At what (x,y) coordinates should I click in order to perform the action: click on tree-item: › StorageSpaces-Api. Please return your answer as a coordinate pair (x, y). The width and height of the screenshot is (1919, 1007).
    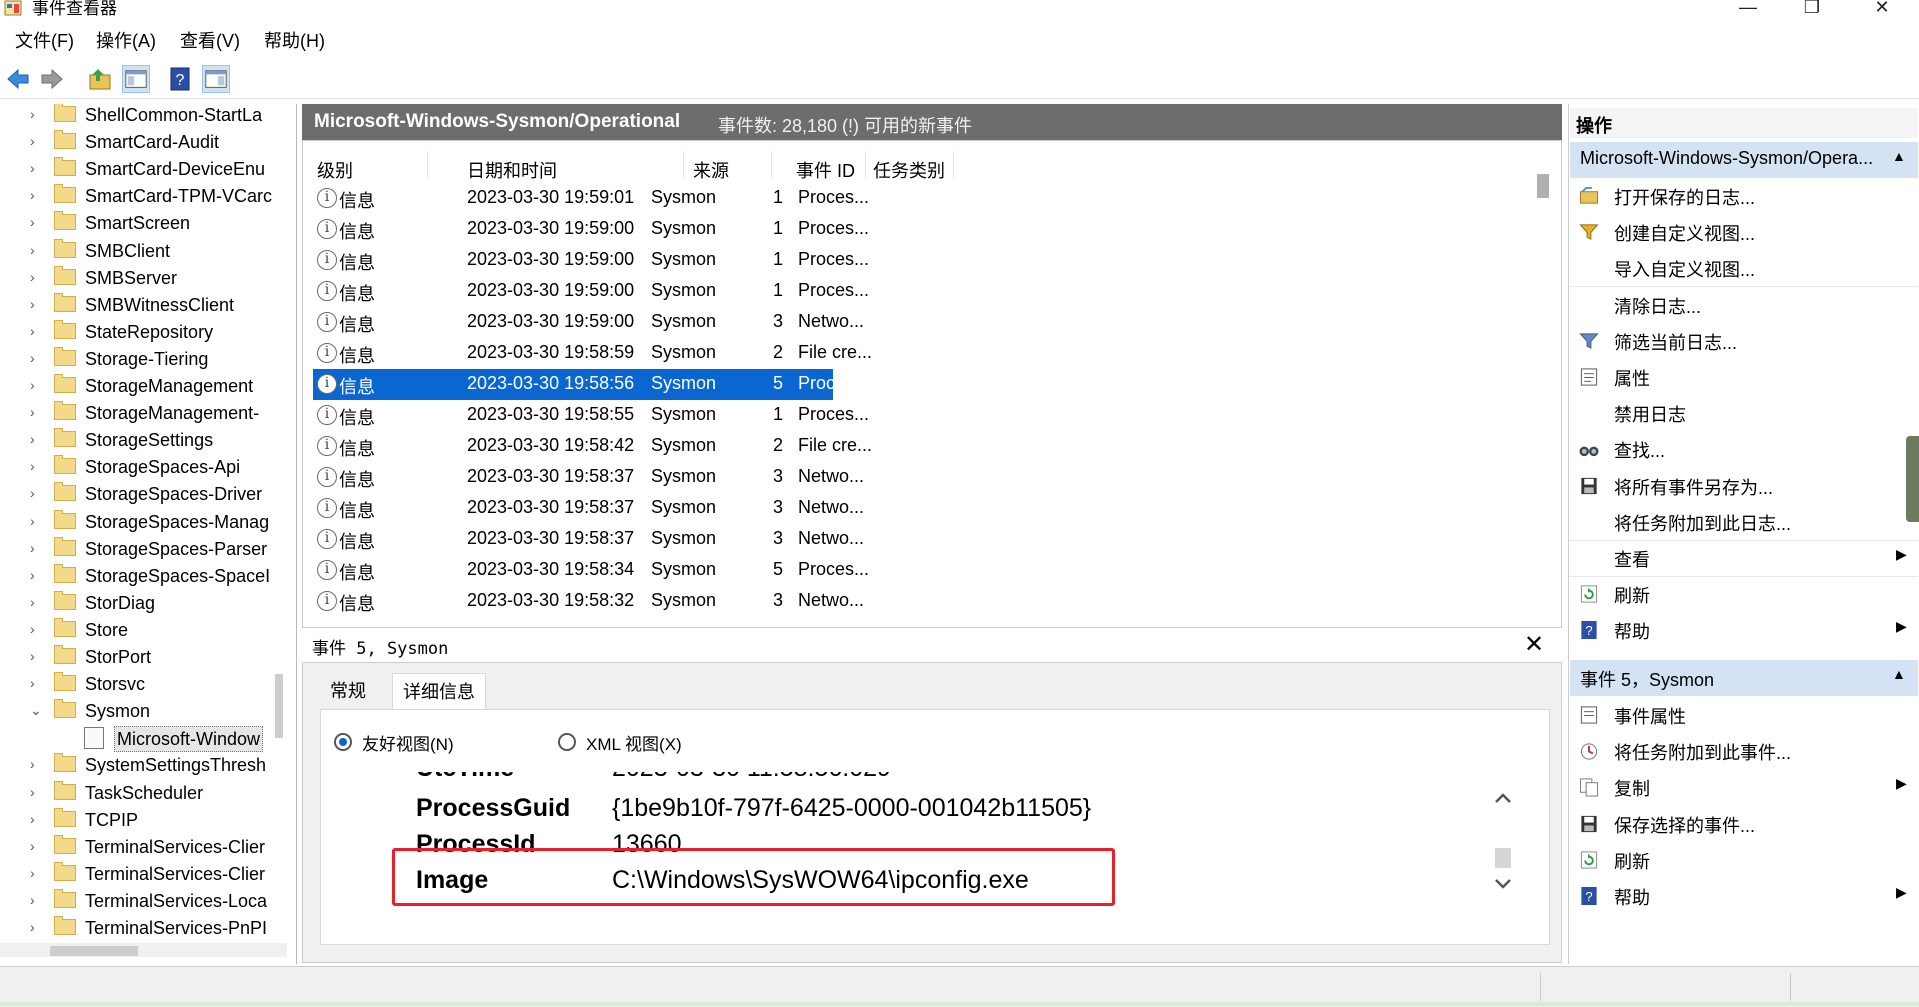
    Looking at the image, I should click on (135, 467).